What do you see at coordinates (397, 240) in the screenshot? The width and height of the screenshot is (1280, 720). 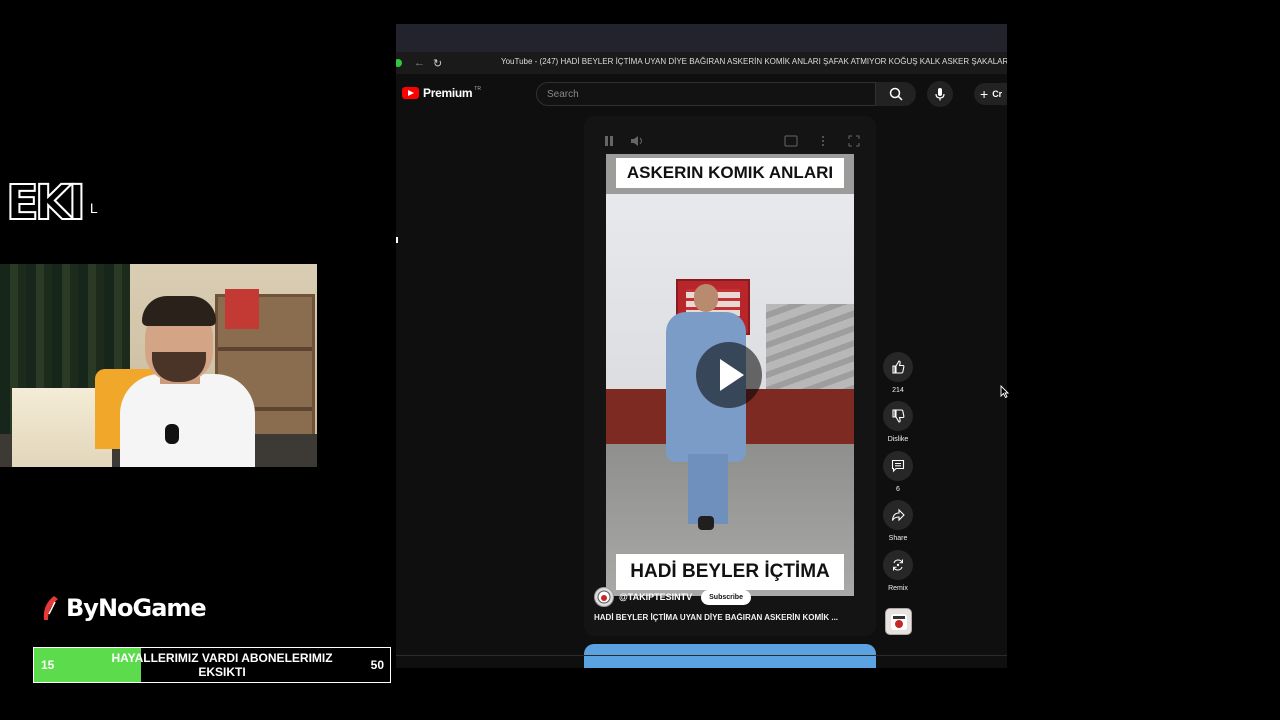 I see `scroll-edge-marker` at bounding box center [397, 240].